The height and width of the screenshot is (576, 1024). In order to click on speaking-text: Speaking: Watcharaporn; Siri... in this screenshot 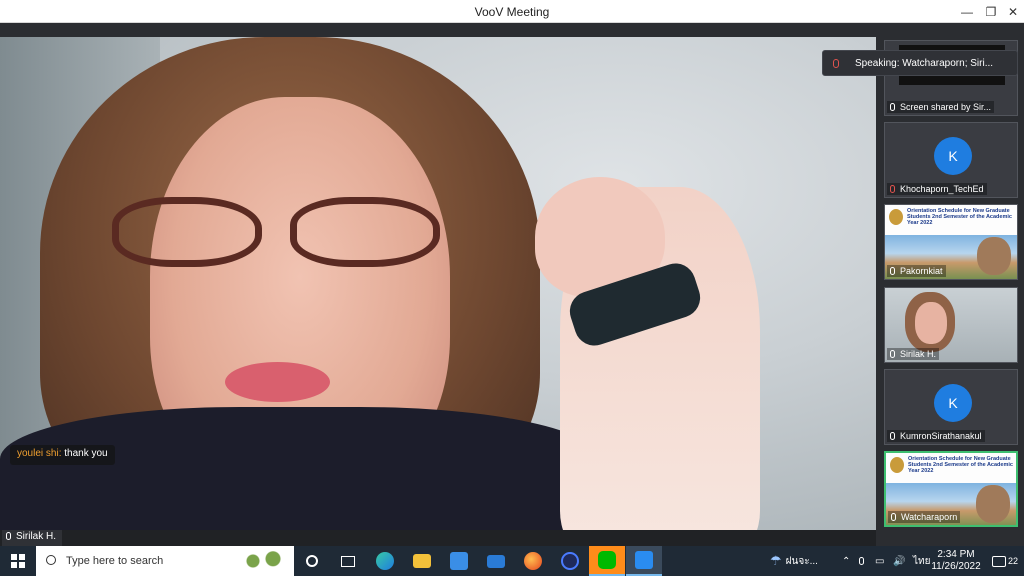, I will do `click(924, 63)`.